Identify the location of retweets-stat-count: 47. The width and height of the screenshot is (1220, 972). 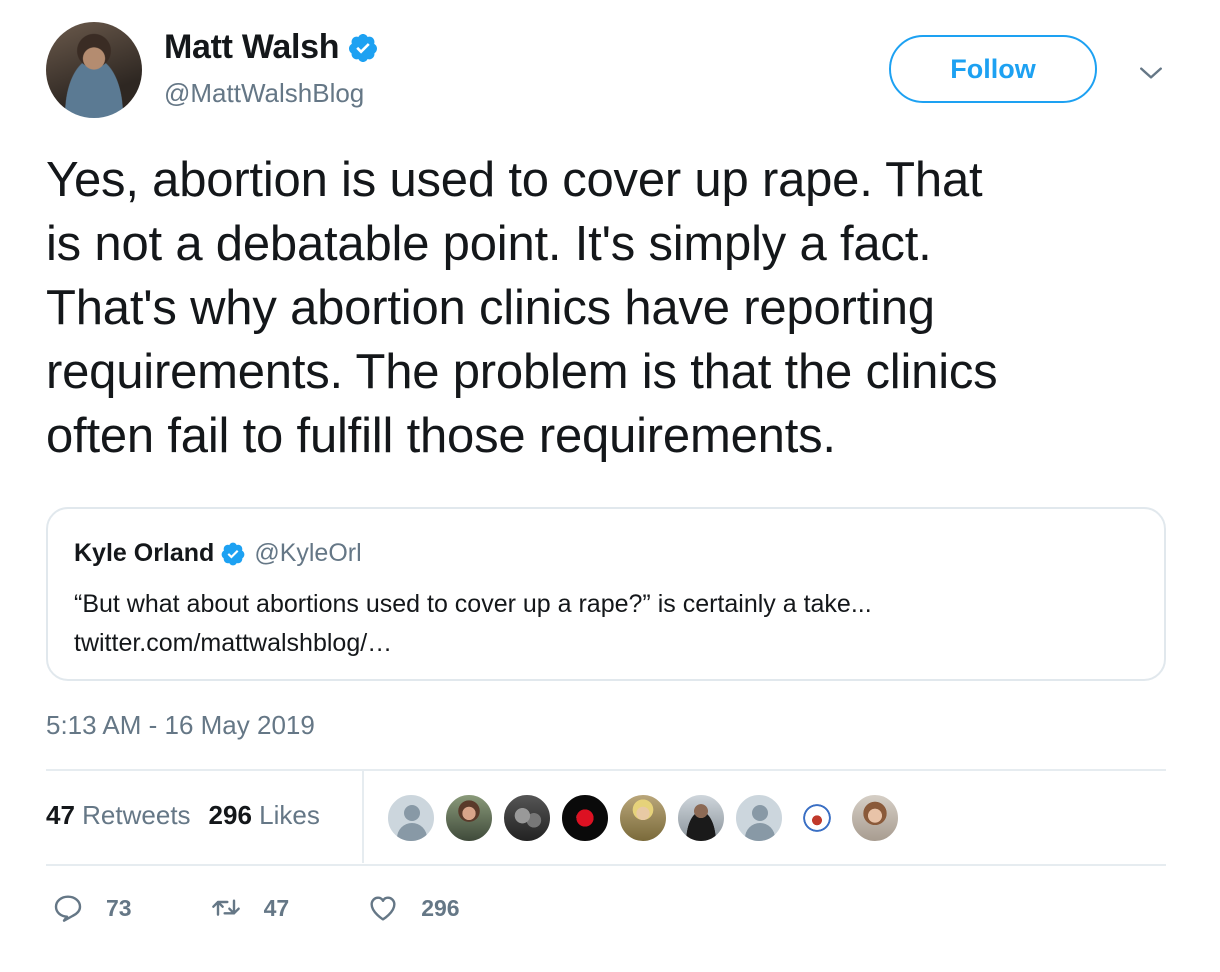
(60, 815).